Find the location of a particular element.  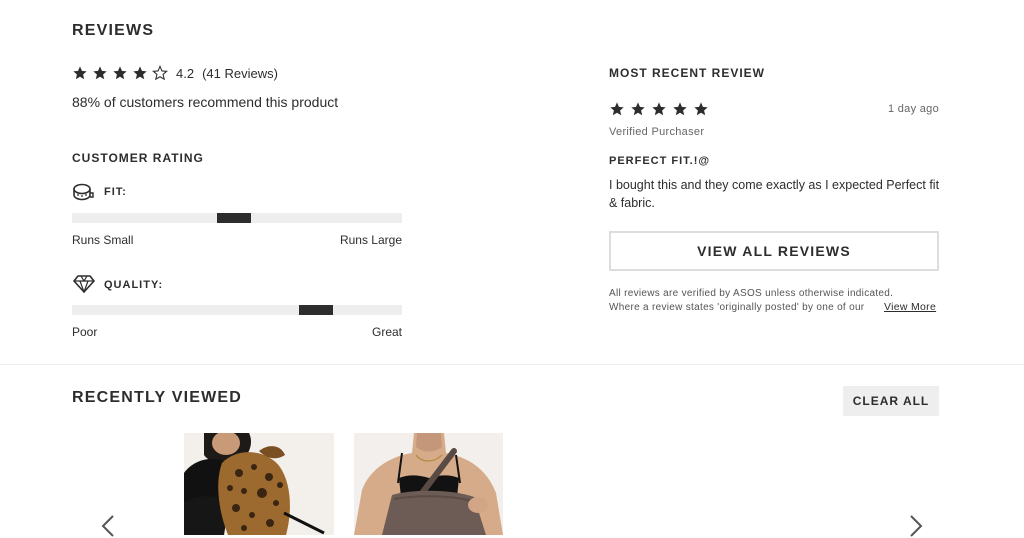

section-divider is located at coordinates (512, 364).